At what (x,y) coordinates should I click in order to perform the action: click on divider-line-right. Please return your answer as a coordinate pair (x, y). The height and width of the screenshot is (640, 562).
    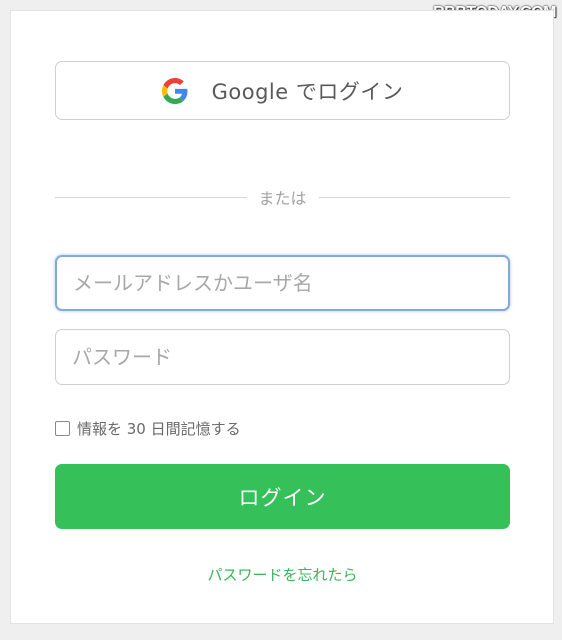
    Looking at the image, I should click on (414, 197).